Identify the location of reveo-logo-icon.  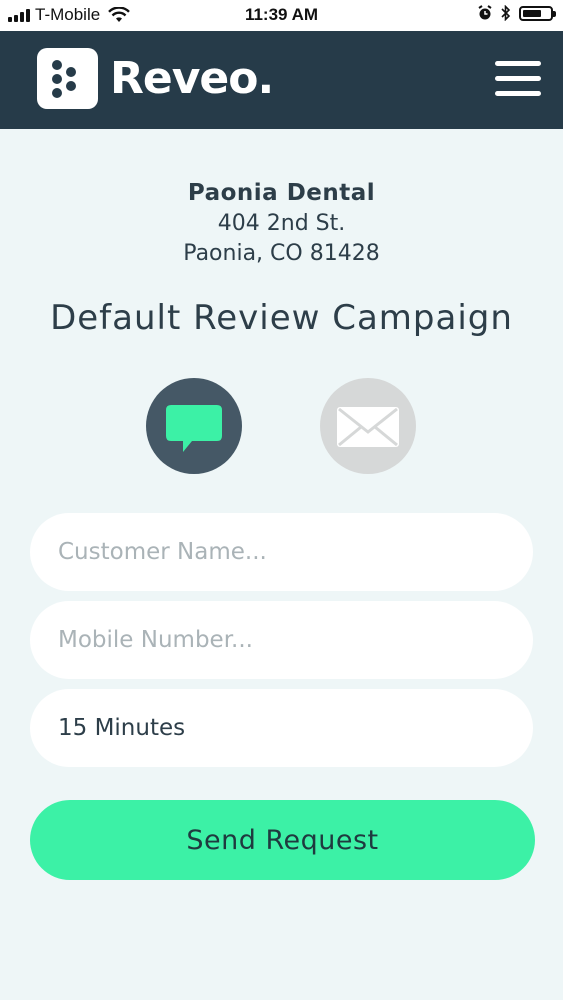
(67, 78).